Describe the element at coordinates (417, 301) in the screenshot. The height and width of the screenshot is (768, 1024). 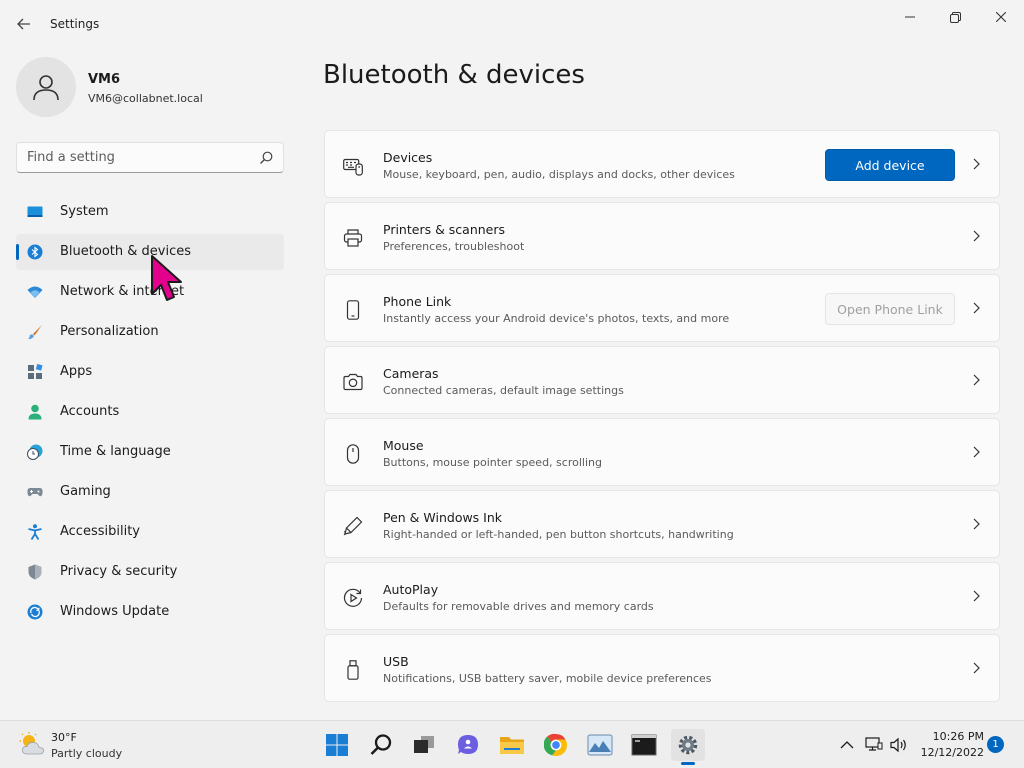
I see `card-title: Phone Link` at that location.